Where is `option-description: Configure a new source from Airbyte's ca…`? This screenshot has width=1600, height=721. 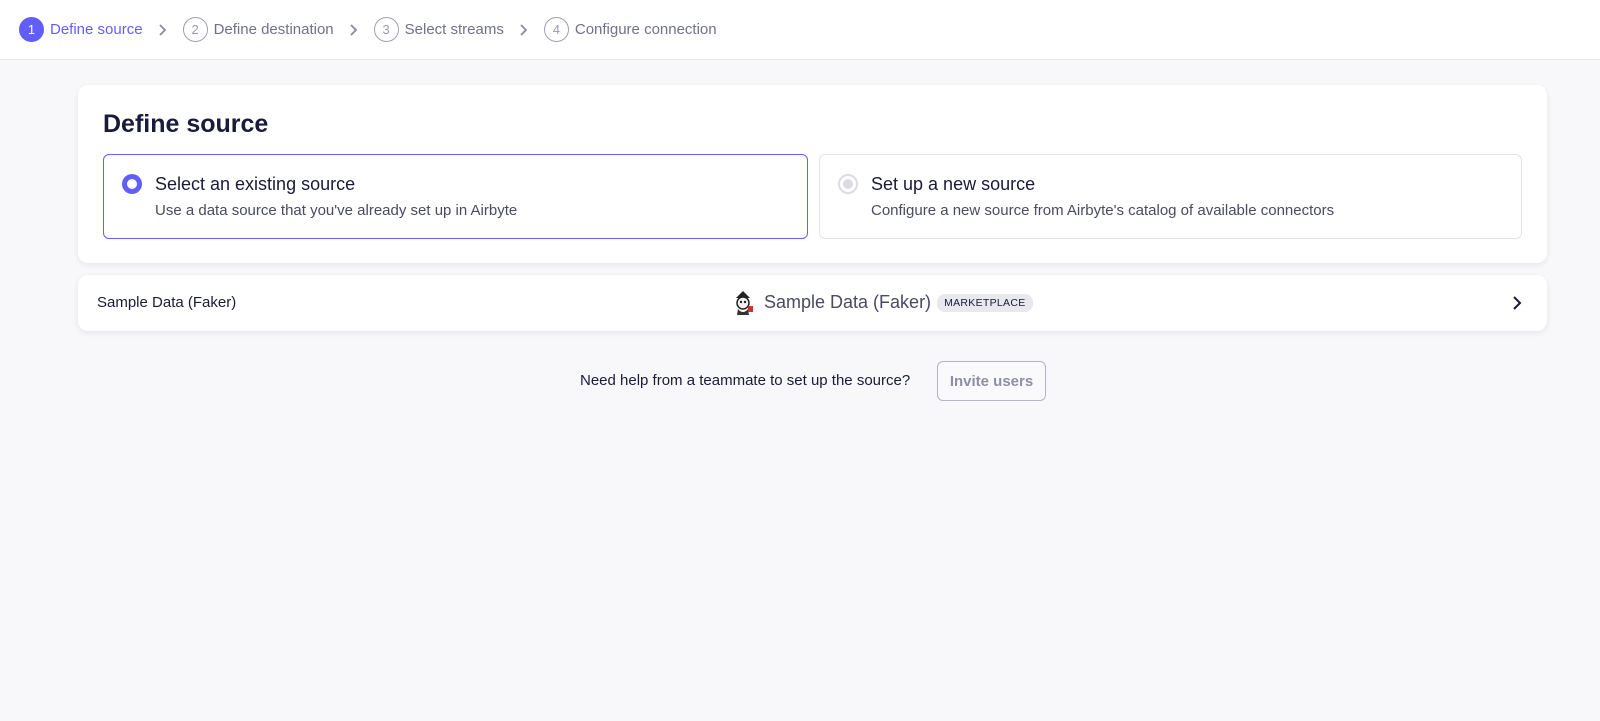 option-description: Configure a new source from Airbyte's ca… is located at coordinates (1103, 210).